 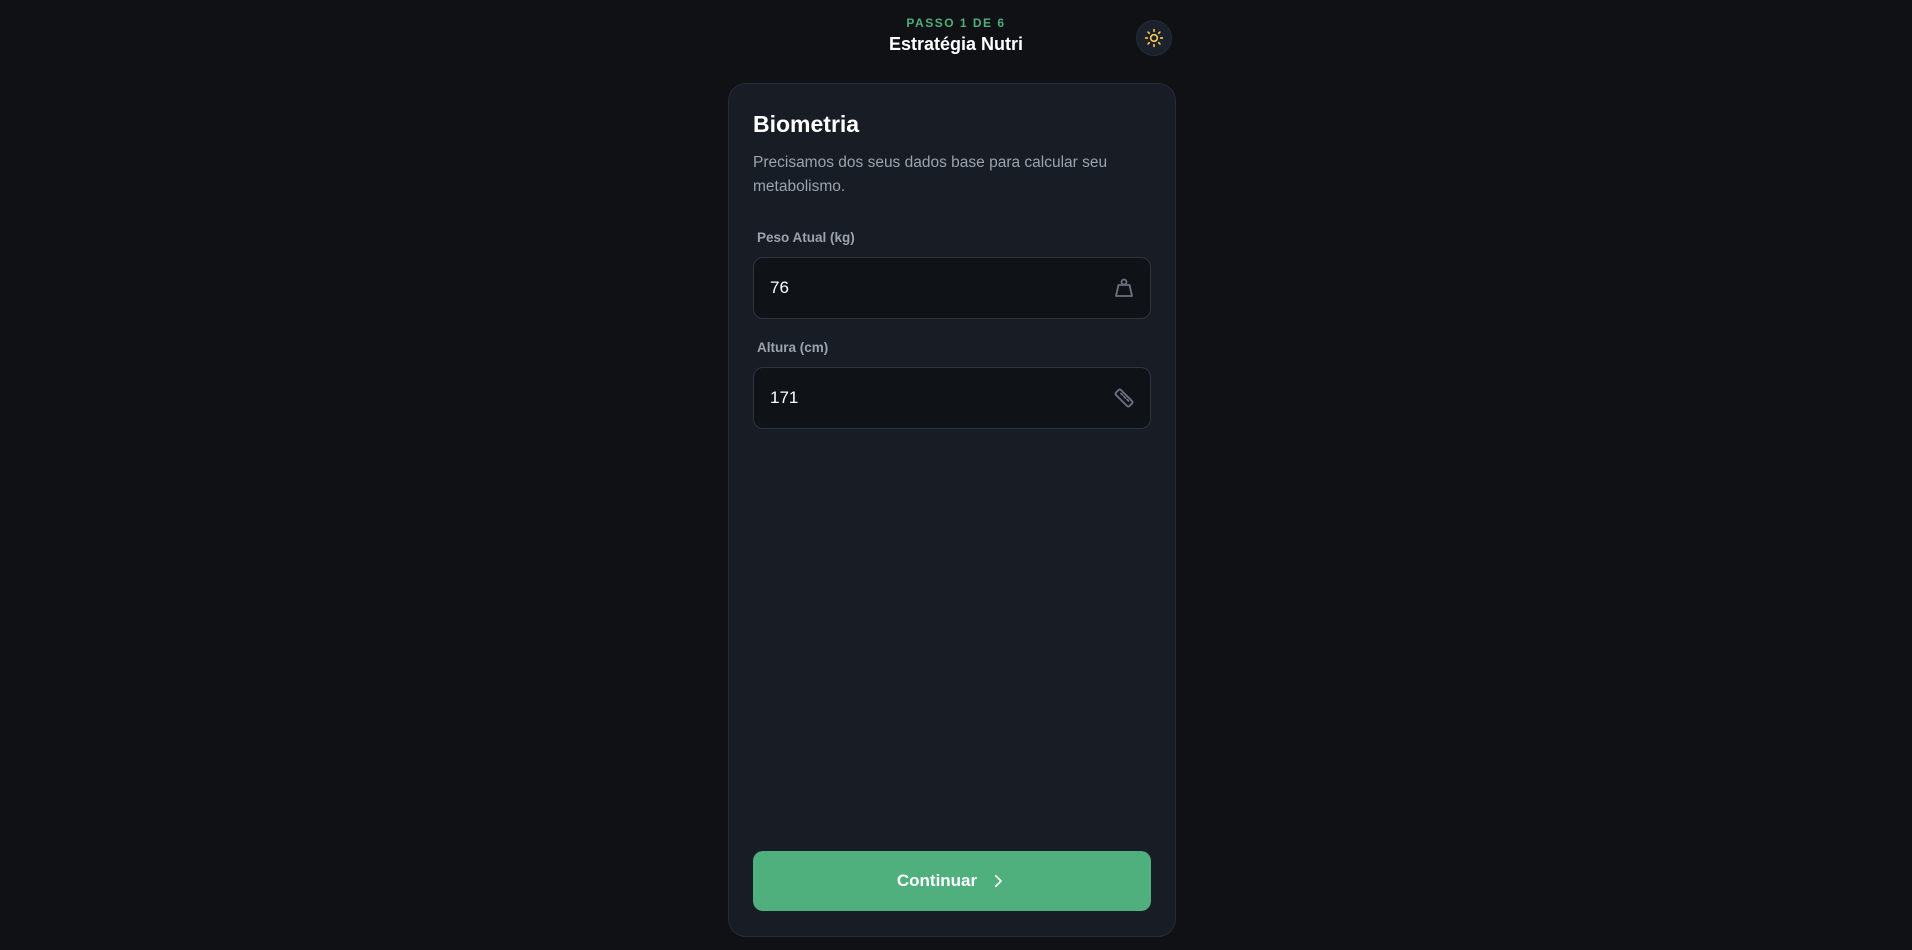 What do you see at coordinates (1124, 287) in the screenshot?
I see `weight-icon` at bounding box center [1124, 287].